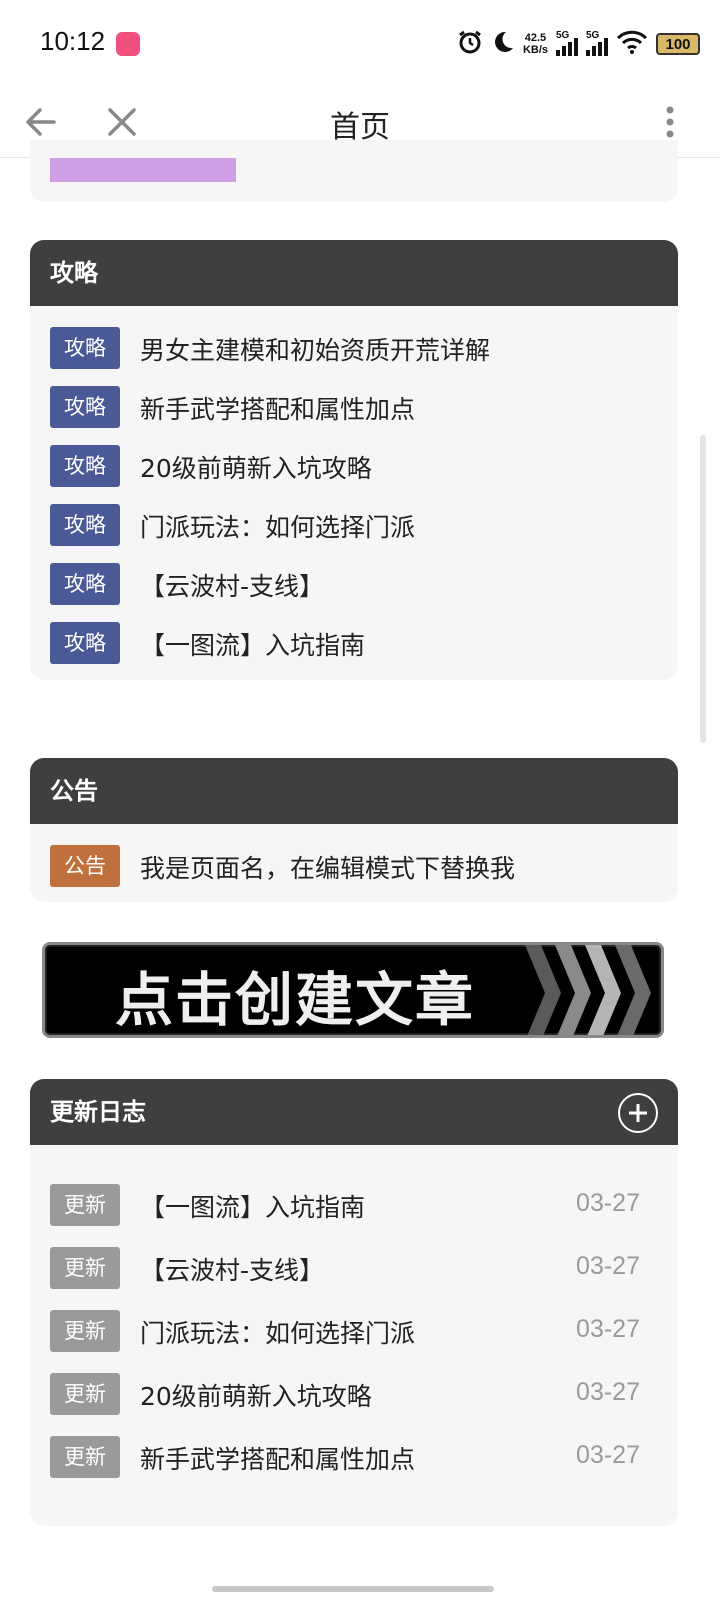  I want to click on list-item: 更新 新手武学搭配和属性加点 03-27, so click(354, 1458).